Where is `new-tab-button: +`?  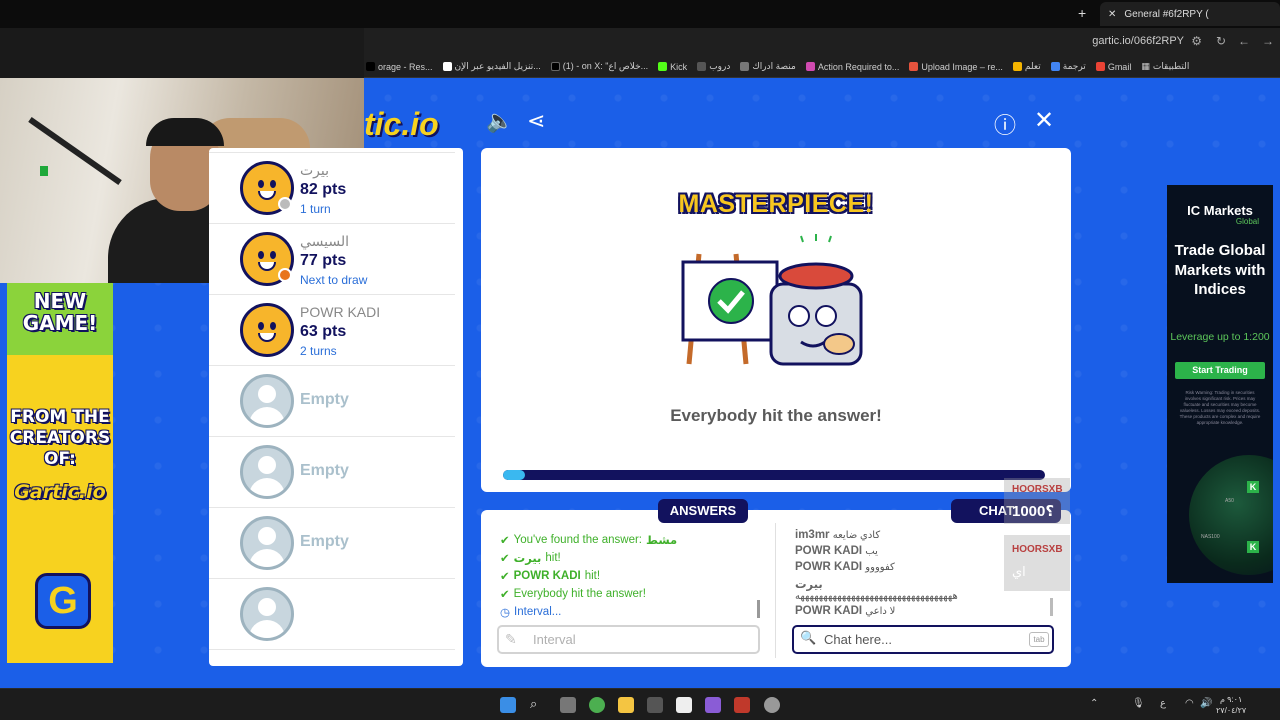 new-tab-button: + is located at coordinates (1082, 13).